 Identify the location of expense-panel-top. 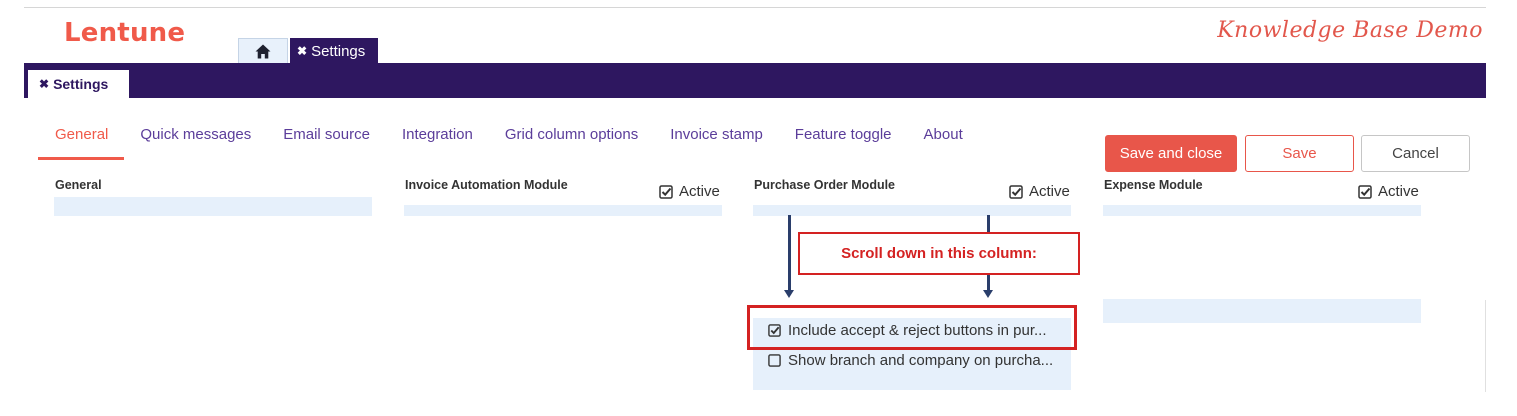
(1262, 210).